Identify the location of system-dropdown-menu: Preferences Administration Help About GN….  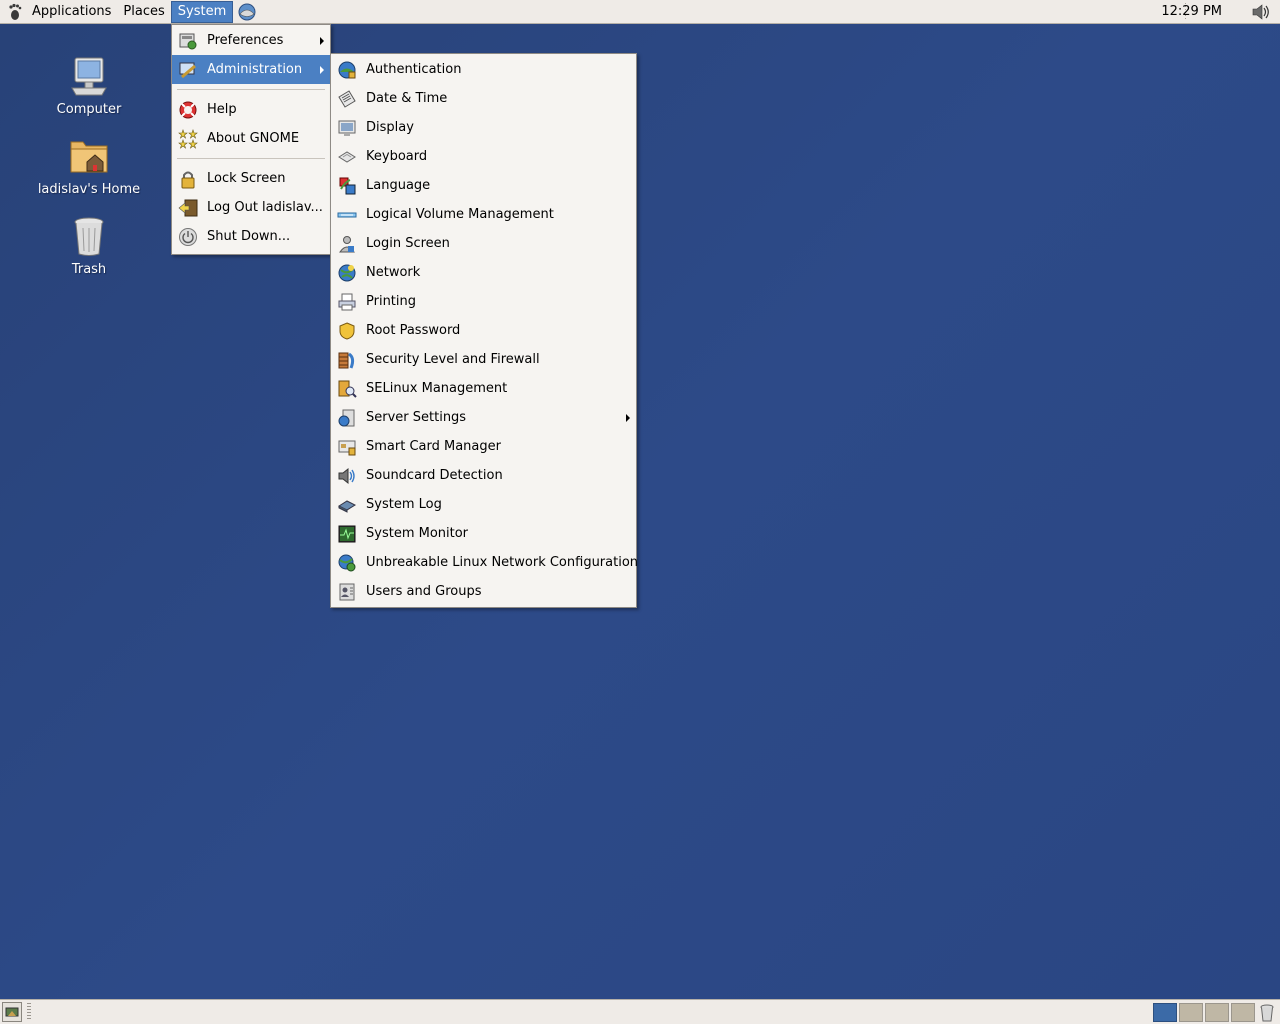
(251, 139).